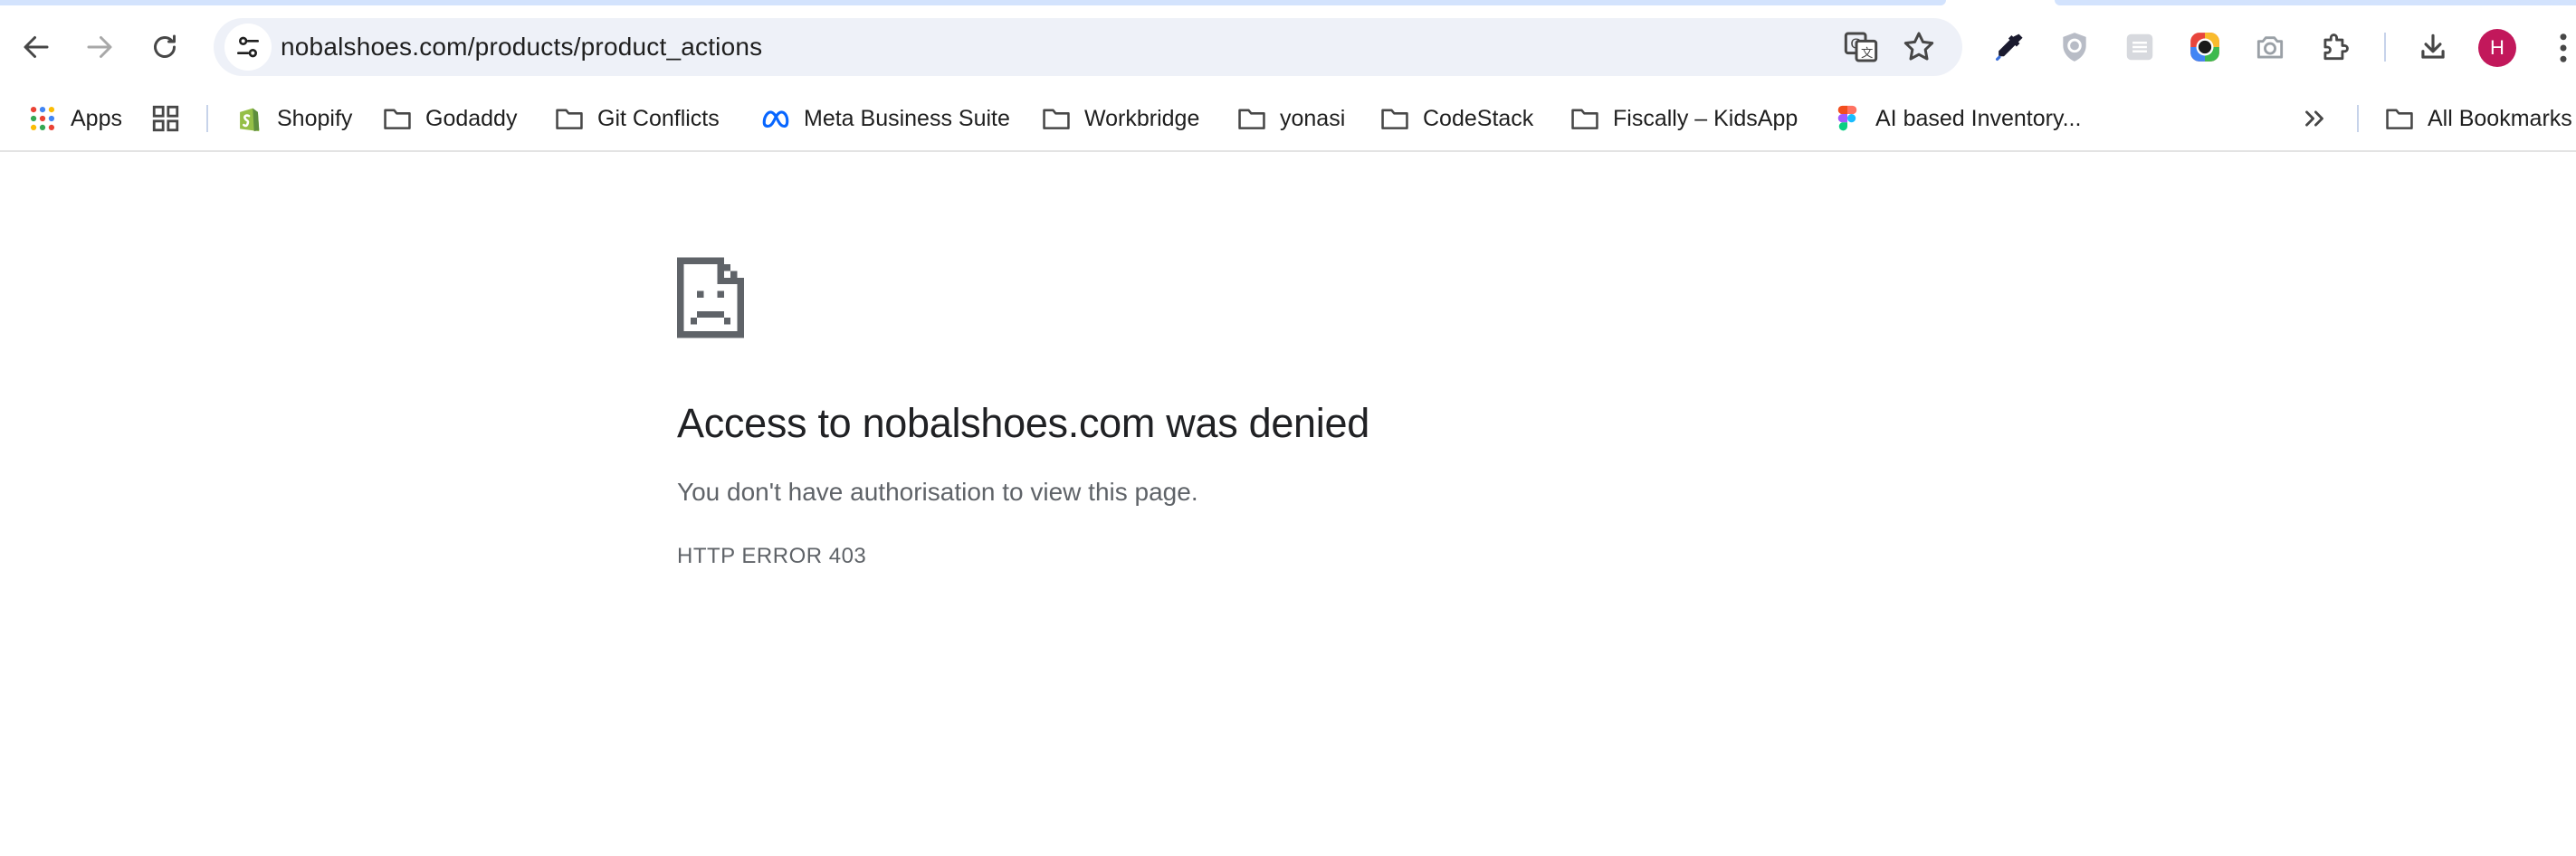 The image size is (2576, 856). I want to click on eyedropper-extension-icon, so click(2010, 47).